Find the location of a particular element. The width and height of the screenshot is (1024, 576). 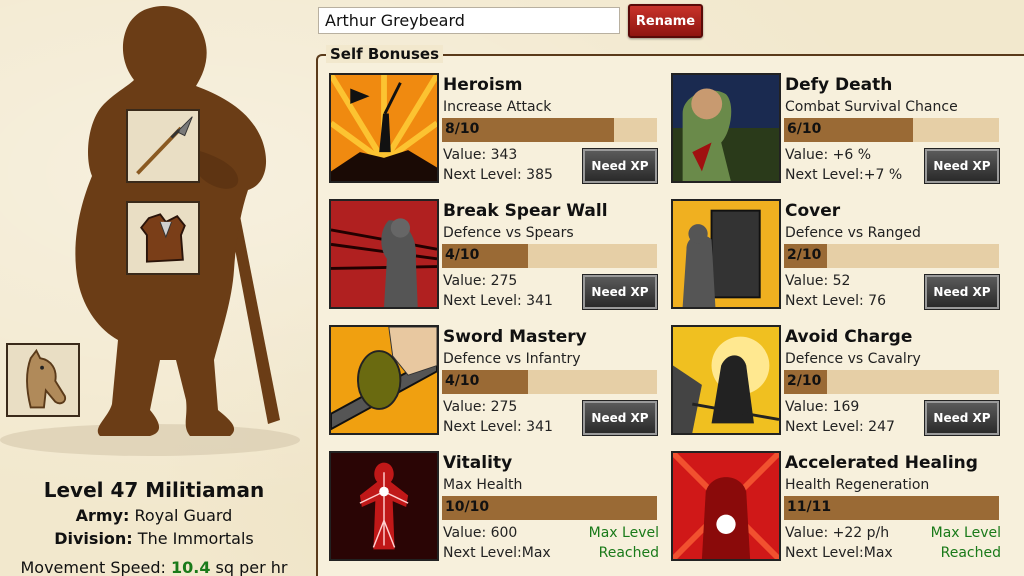

skill-next-level: Next Level:+7 % is located at coordinates (844, 175).